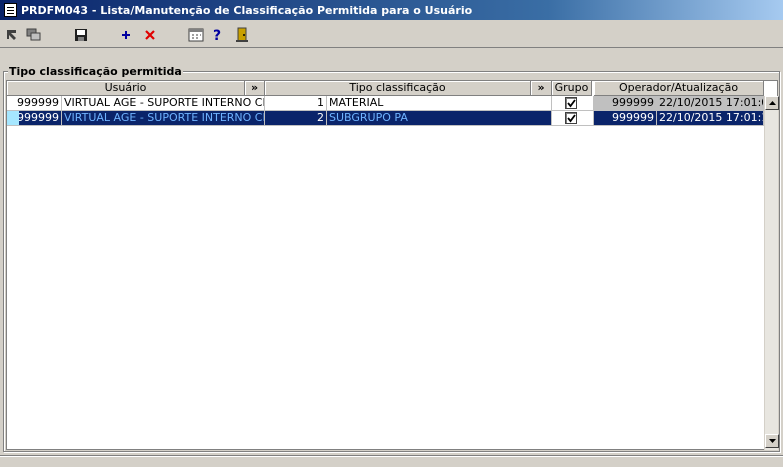  I want to click on window-icon, so click(34, 35).